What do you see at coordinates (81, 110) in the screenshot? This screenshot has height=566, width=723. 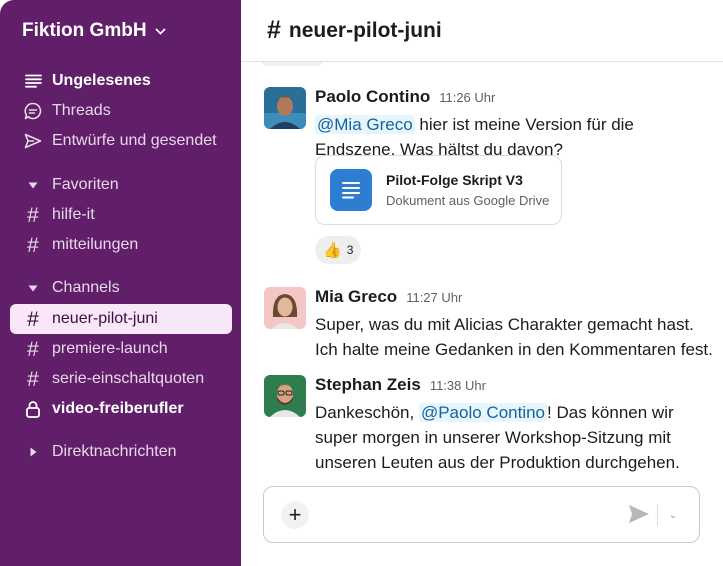 I see `sidebar-item-label: Threads` at bounding box center [81, 110].